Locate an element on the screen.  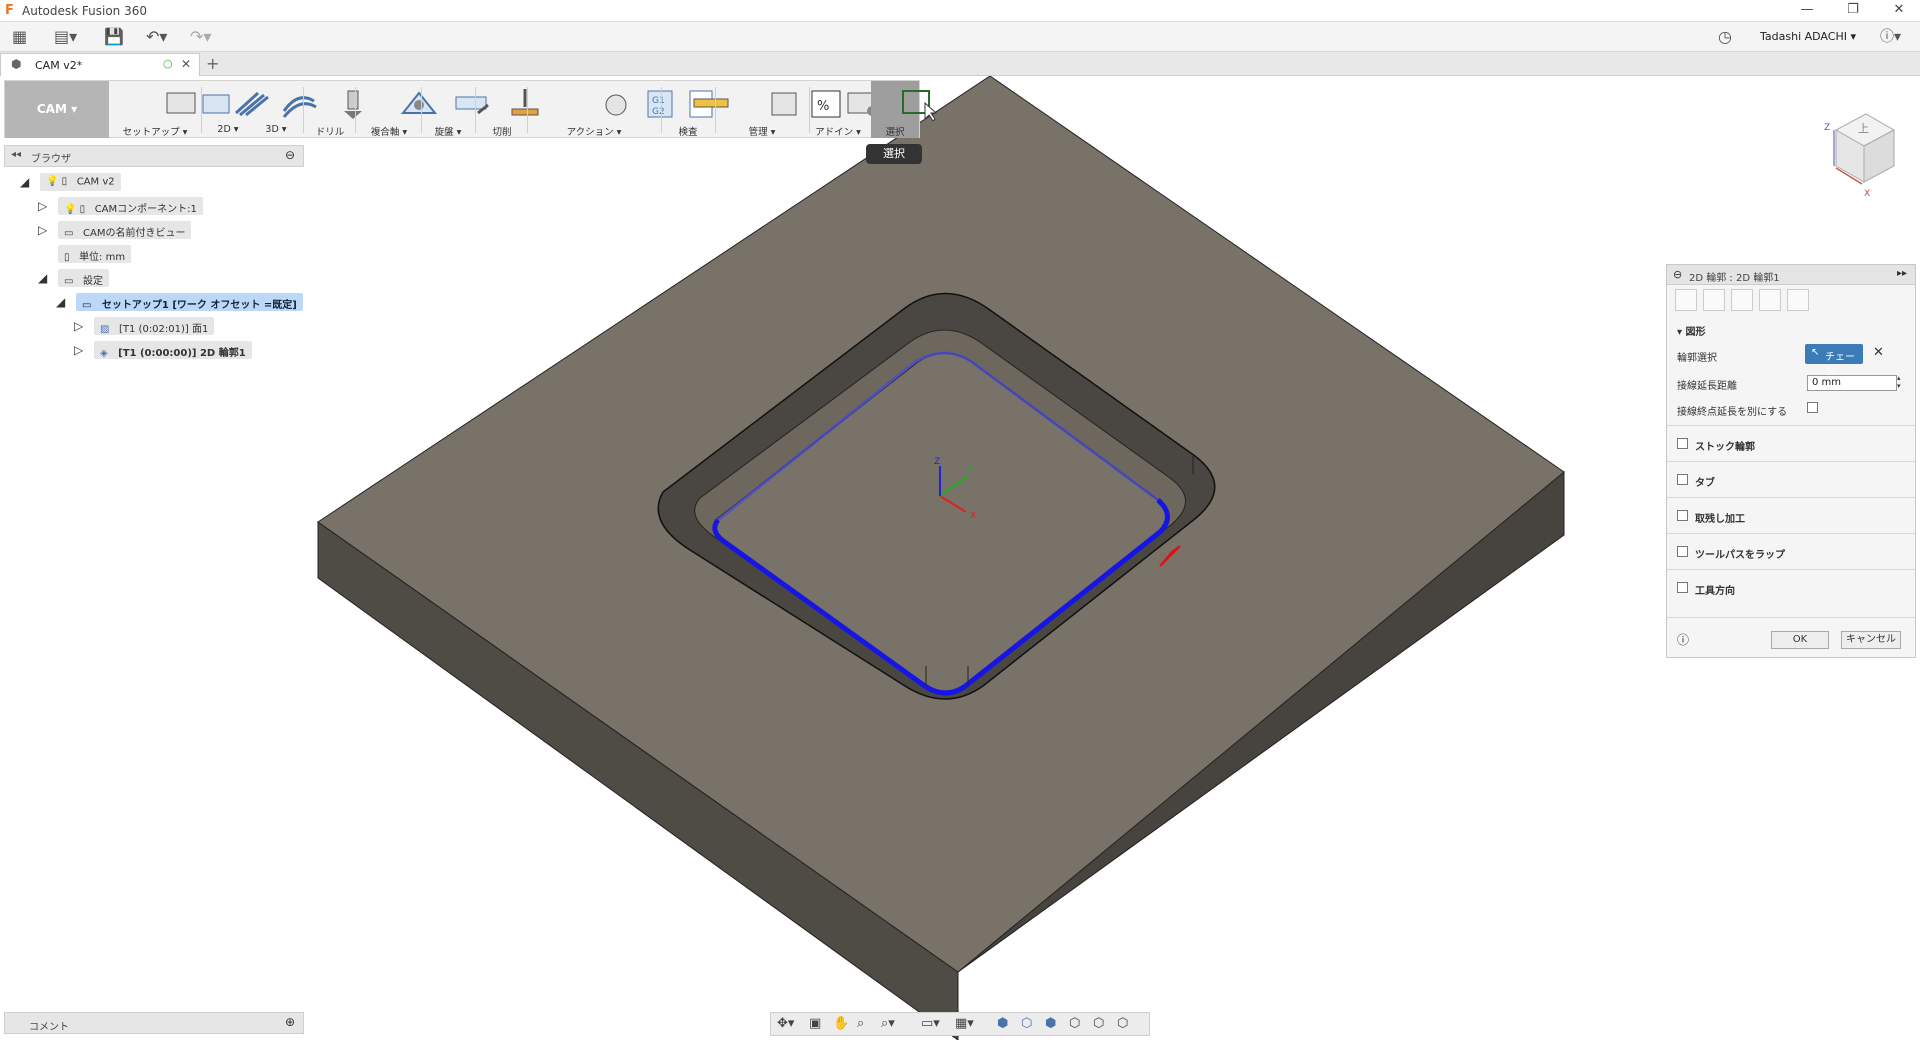
job-status-clock-icon: ◷ is located at coordinates (1725, 37).